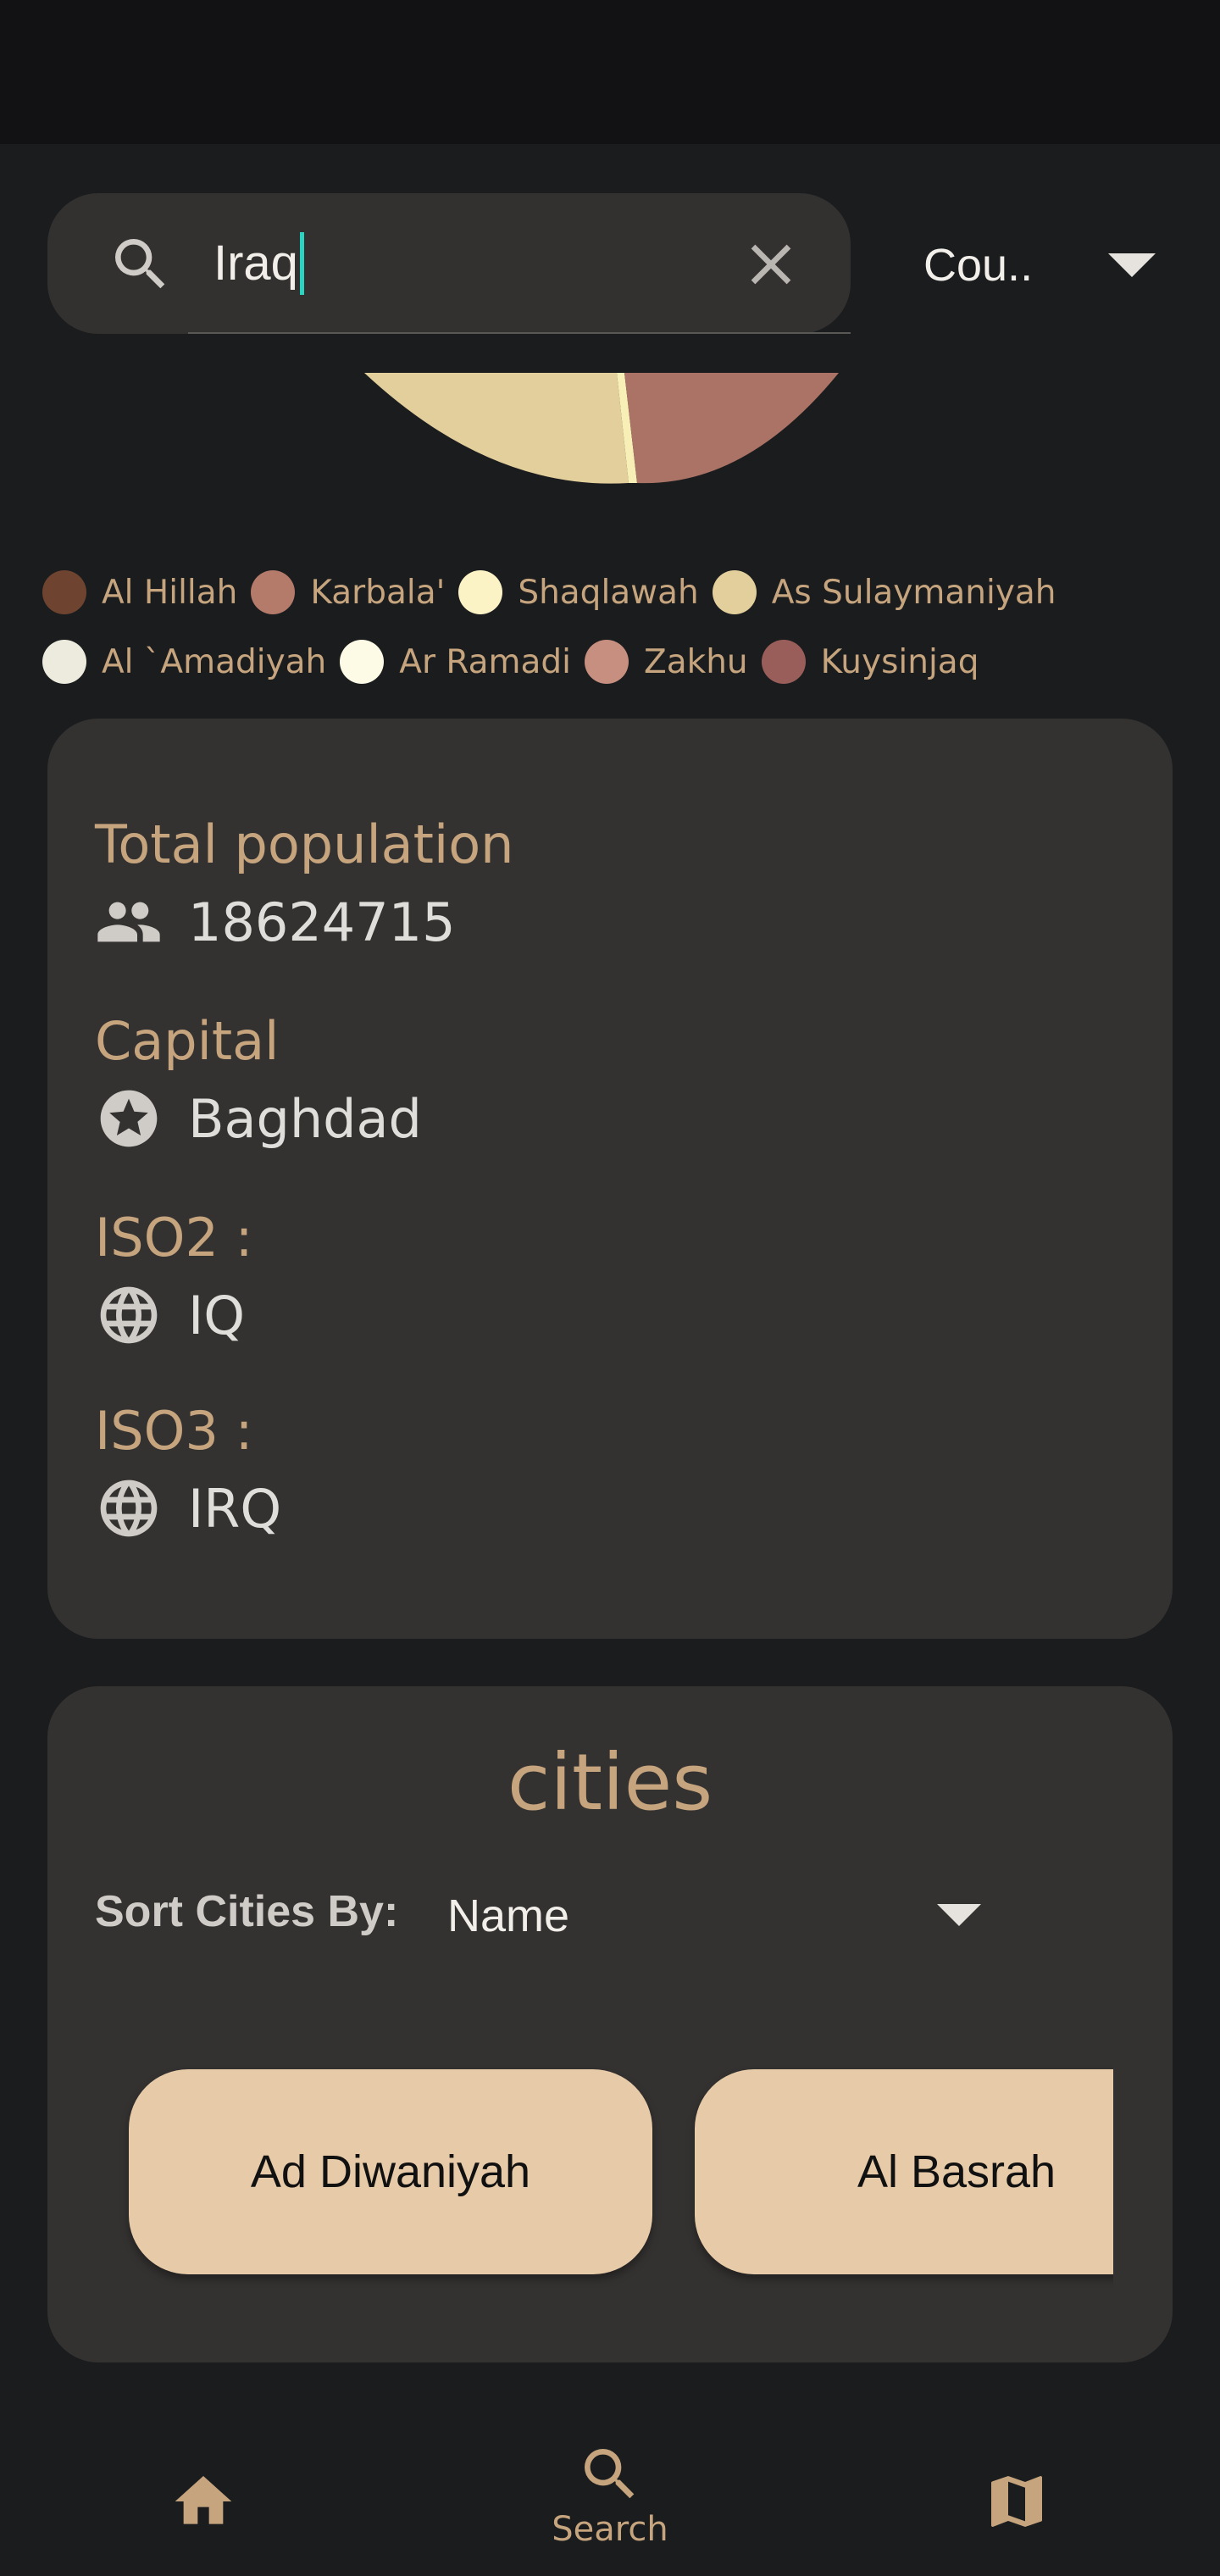 The height and width of the screenshot is (2576, 1220). I want to click on legend-item-al-hillah: Al Hillah, so click(139, 592).